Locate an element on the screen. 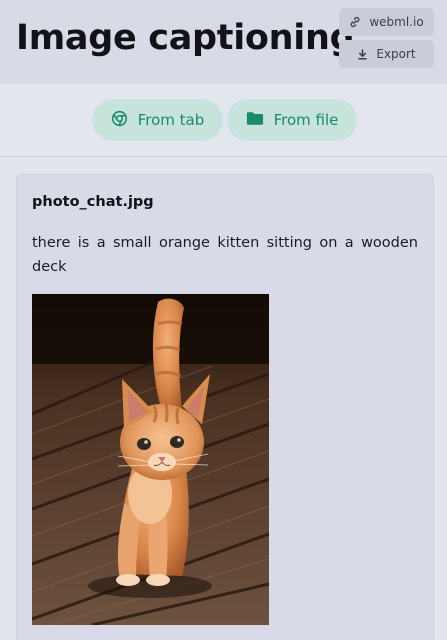 The height and width of the screenshot is (640, 447). folder-icon is located at coordinates (255, 120).